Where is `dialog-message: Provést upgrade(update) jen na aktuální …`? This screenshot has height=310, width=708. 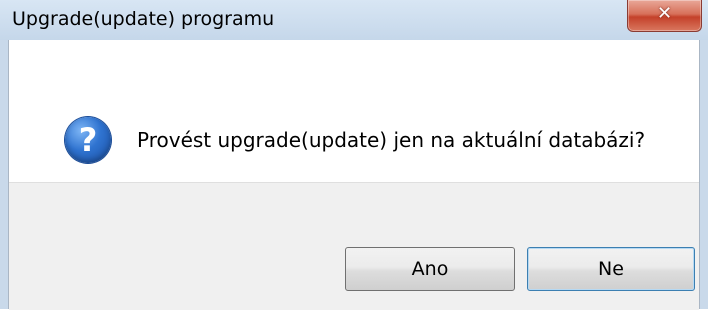 dialog-message: Provést upgrade(update) jen na aktuální … is located at coordinates (391, 140).